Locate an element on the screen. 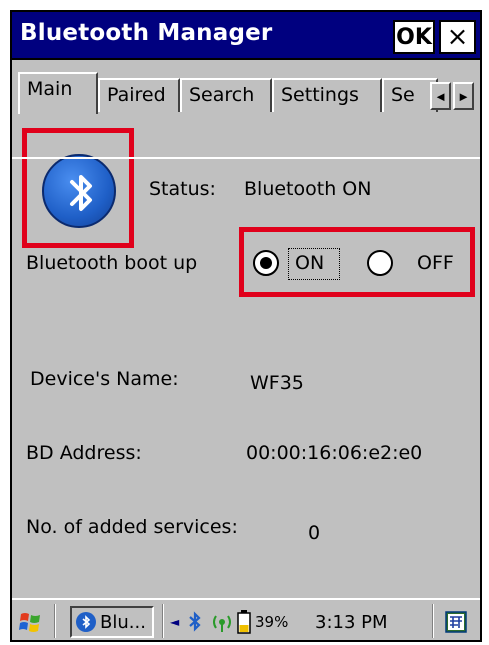  window-title: Bluetooth Manager is located at coordinates (146, 33).